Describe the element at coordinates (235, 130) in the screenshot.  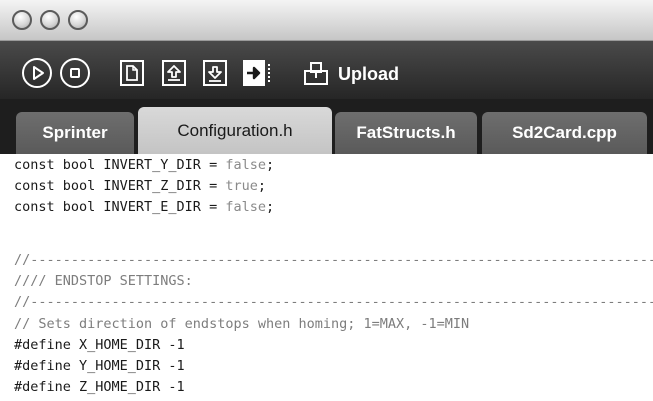
I see `tab-configuration-h: Configuration.h` at that location.